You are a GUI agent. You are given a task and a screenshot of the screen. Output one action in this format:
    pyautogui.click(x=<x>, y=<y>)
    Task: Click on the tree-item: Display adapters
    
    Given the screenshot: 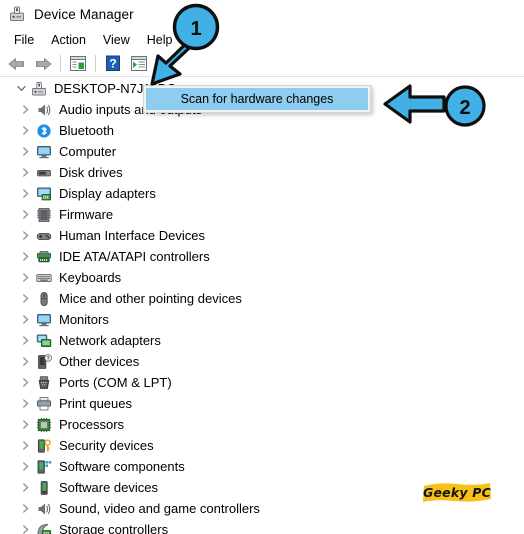 What is the action you would take?
    pyautogui.click(x=262, y=193)
    